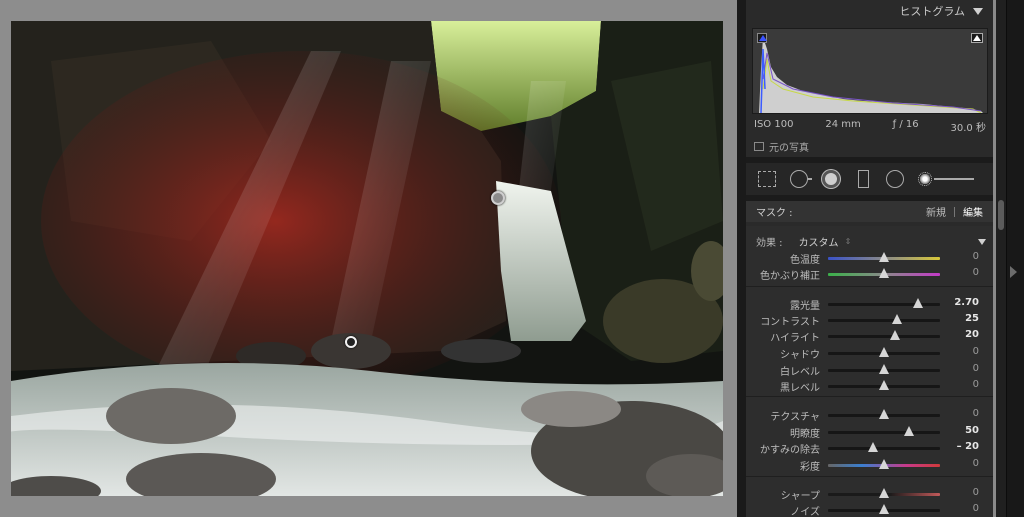 This screenshot has width=1024, height=517. I want to click on effect-preset-select: カスタム, so click(819, 241).